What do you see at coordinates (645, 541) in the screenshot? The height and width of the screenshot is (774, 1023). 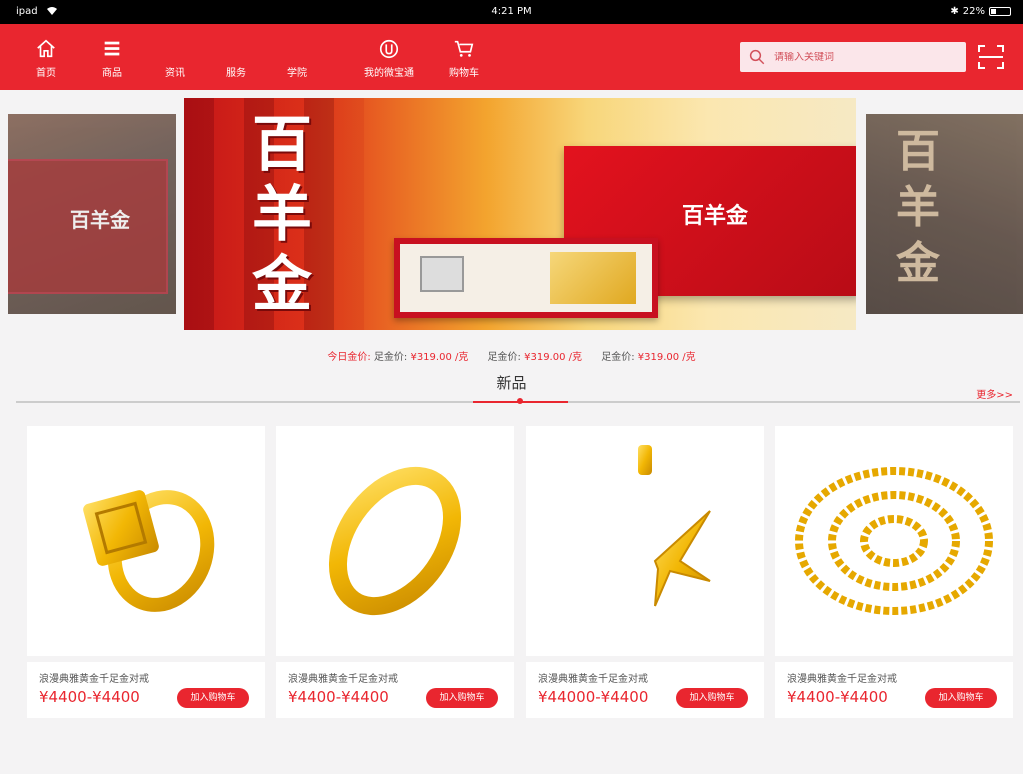 I see `product-image-gold-moon-pendant` at bounding box center [645, 541].